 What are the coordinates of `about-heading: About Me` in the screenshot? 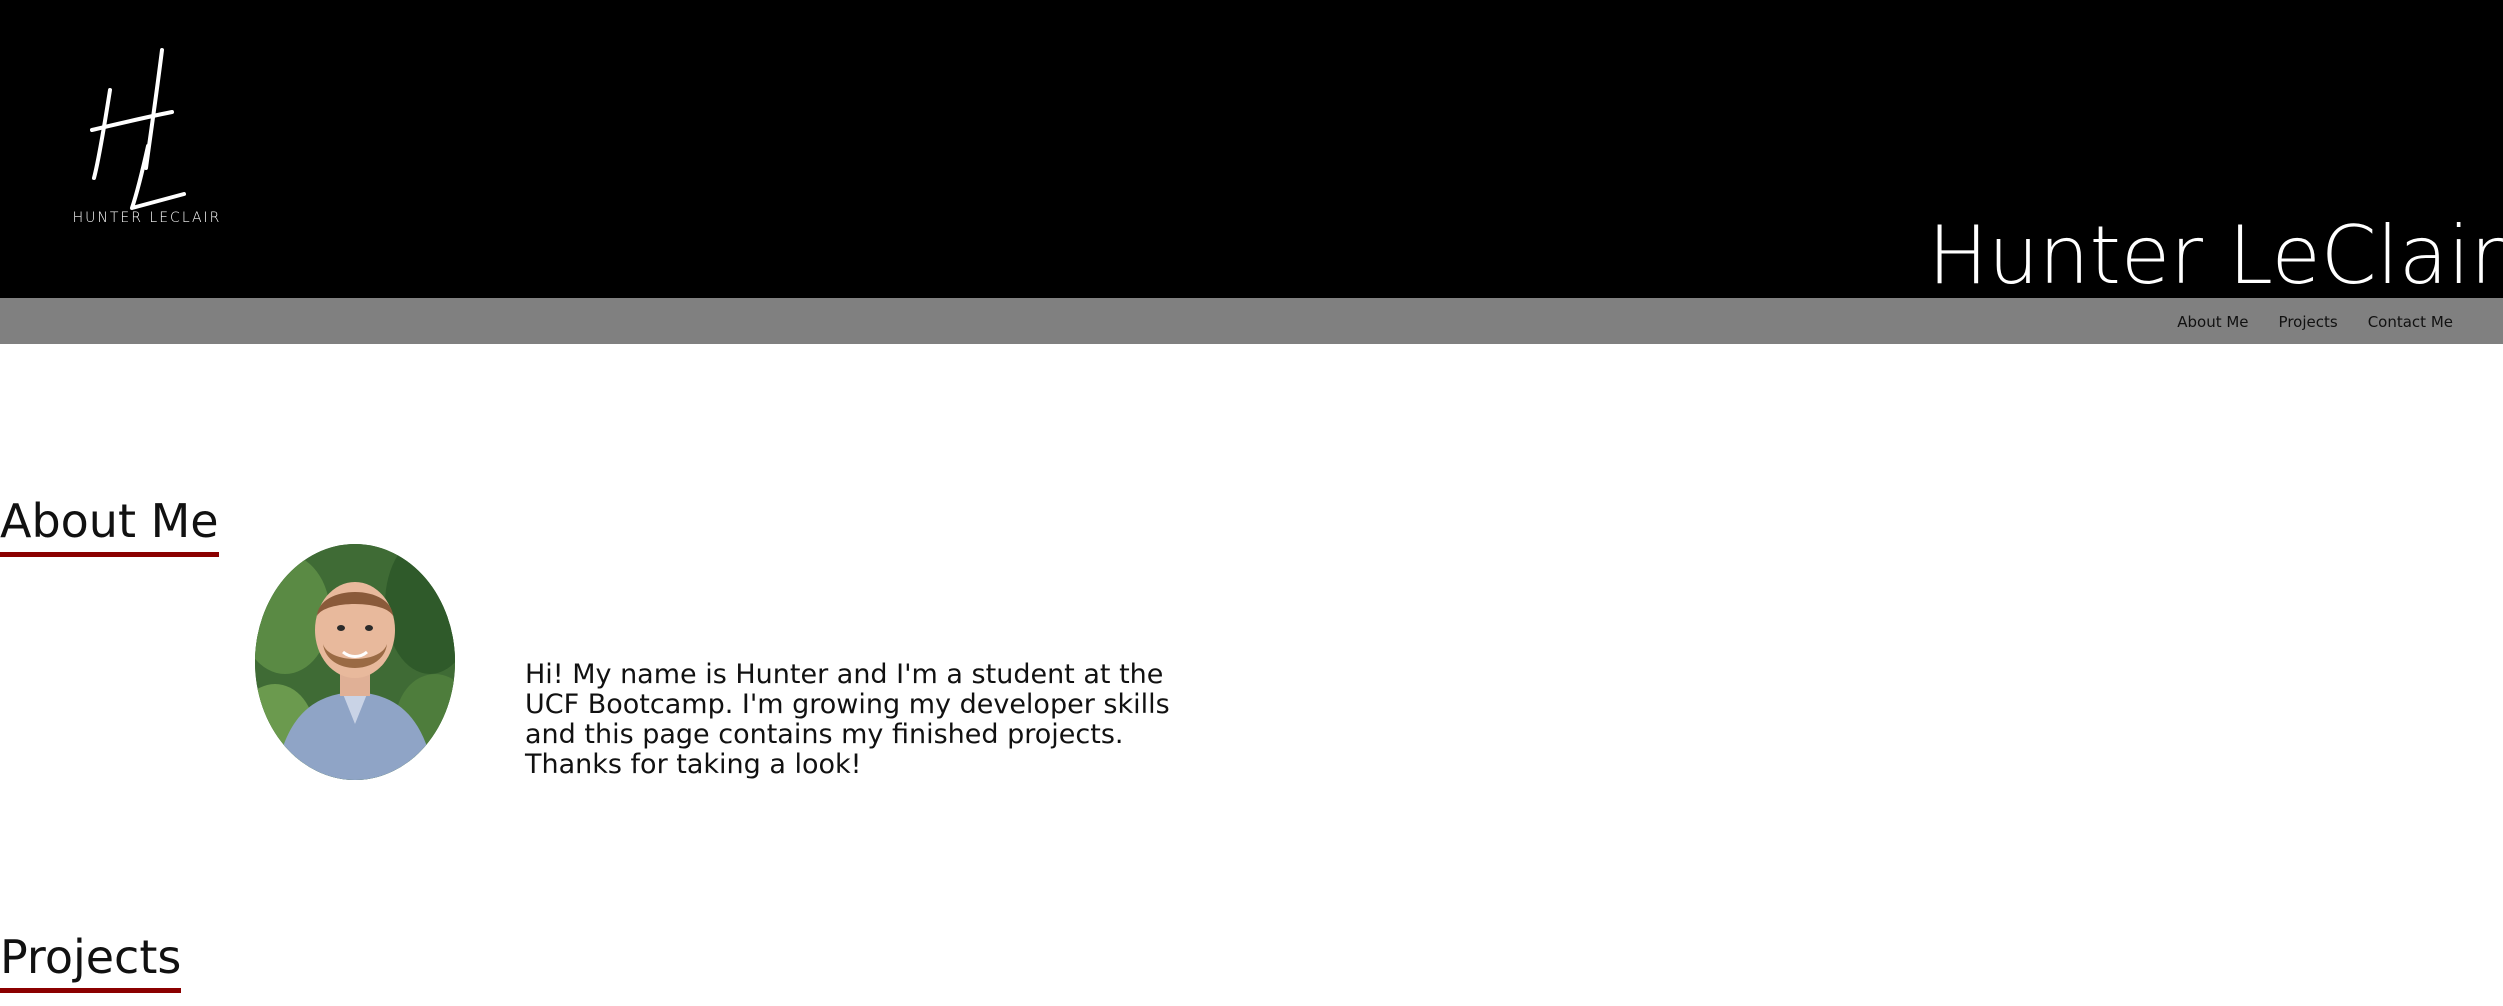 It's located at (109, 524).